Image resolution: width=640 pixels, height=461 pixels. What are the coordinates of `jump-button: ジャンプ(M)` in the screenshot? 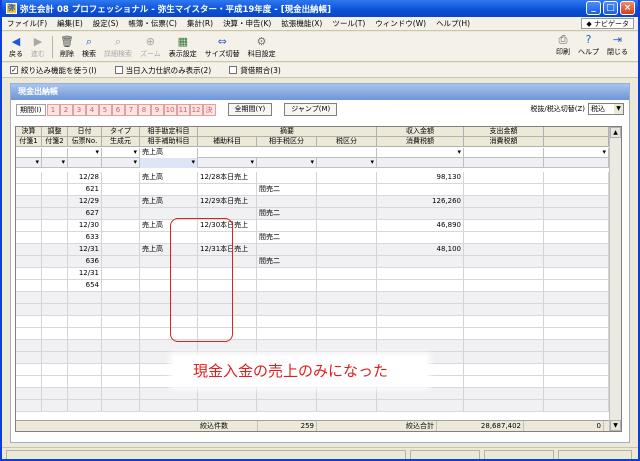 It's located at (311, 109).